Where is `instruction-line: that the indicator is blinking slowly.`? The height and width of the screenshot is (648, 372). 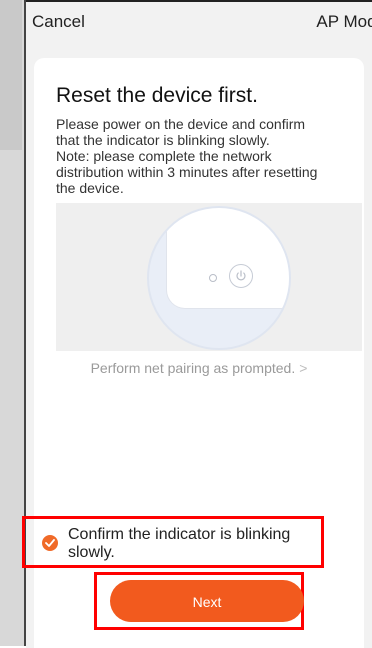
instruction-line: that the indicator is blinking slowly. is located at coordinates (163, 140).